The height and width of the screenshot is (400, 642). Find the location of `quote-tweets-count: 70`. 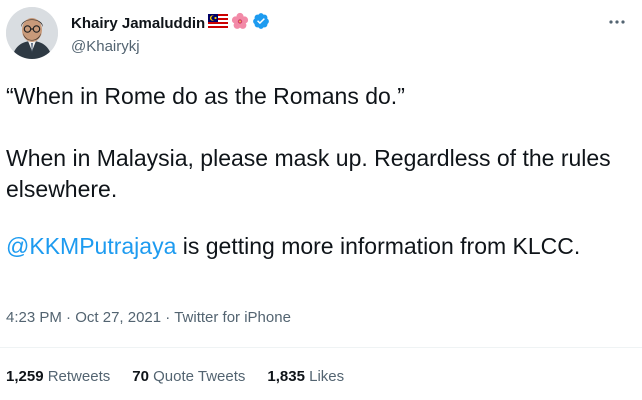

quote-tweets-count: 70 is located at coordinates (140, 376).